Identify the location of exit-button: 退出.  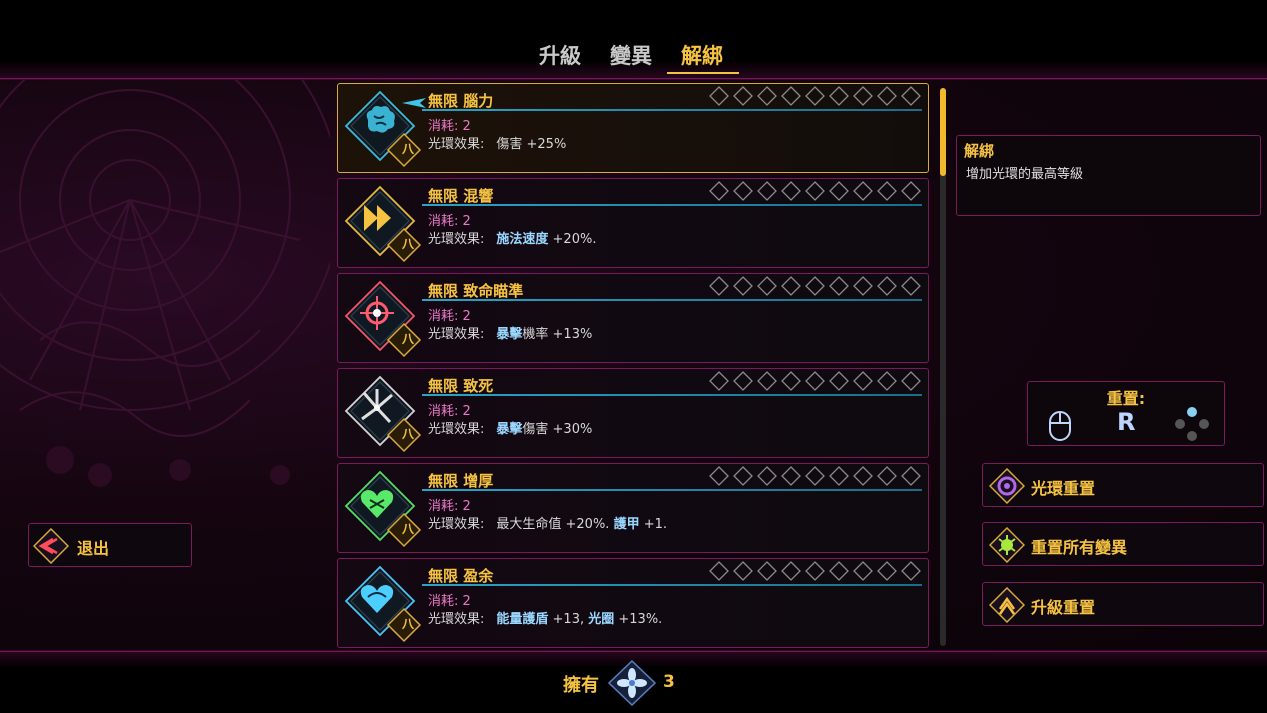
(110, 545).